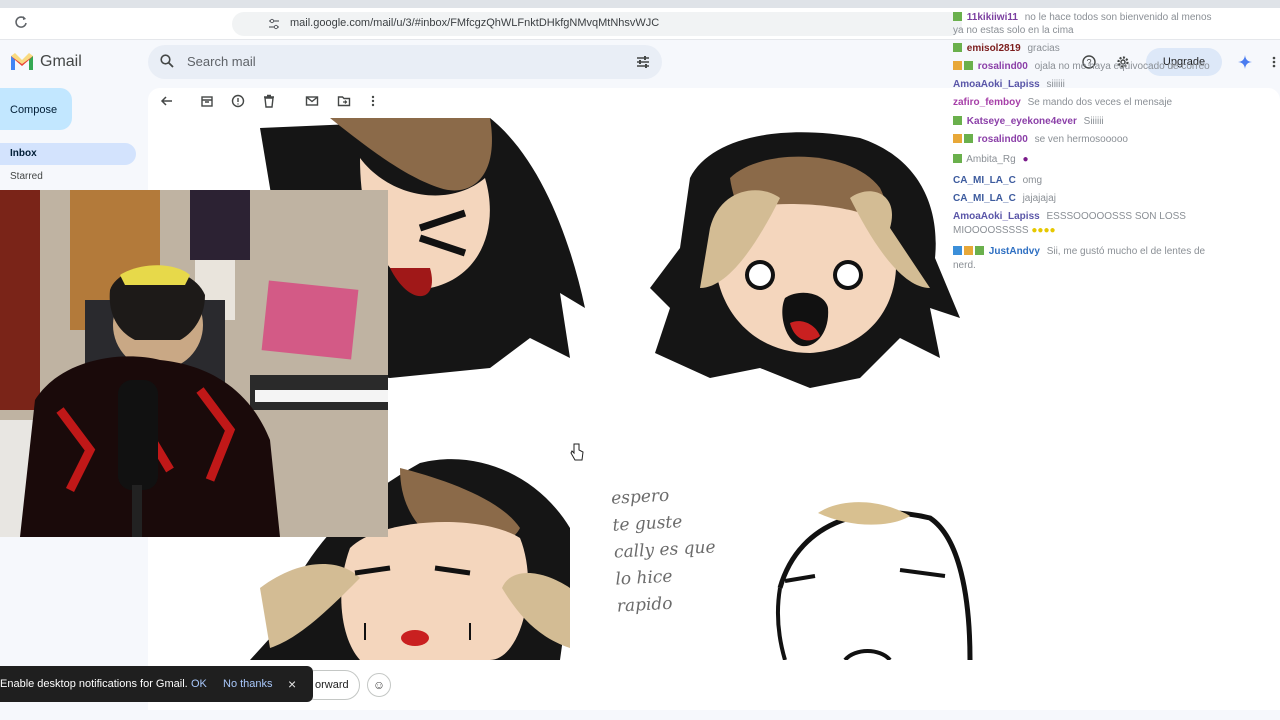 The height and width of the screenshot is (720, 1280). Describe the element at coordinates (1122, 66) in the screenshot. I see `chat-text: ojala no me haya equivocado de correo` at that location.